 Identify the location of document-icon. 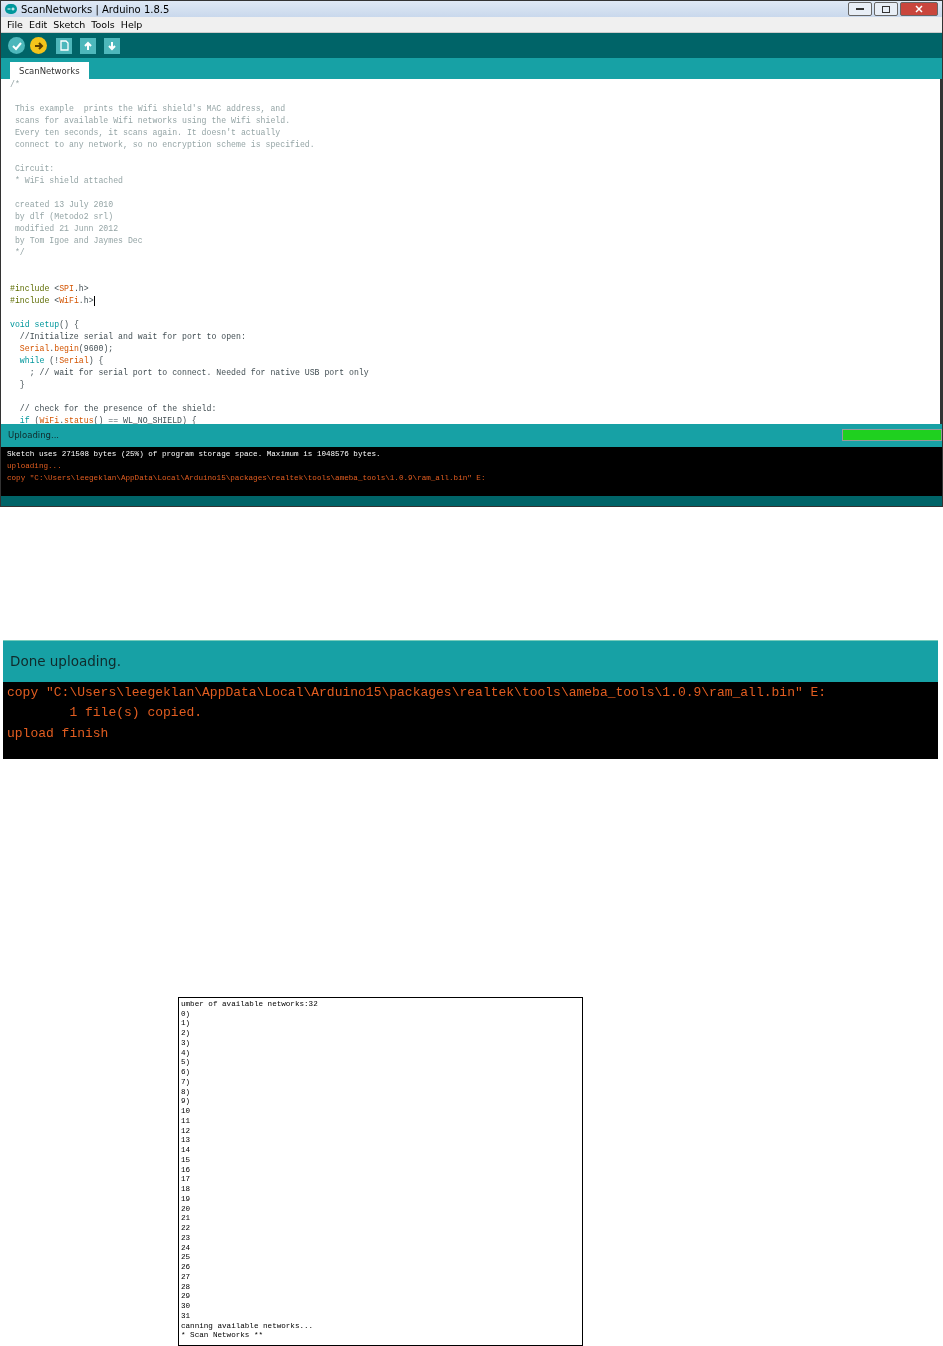
(64, 45).